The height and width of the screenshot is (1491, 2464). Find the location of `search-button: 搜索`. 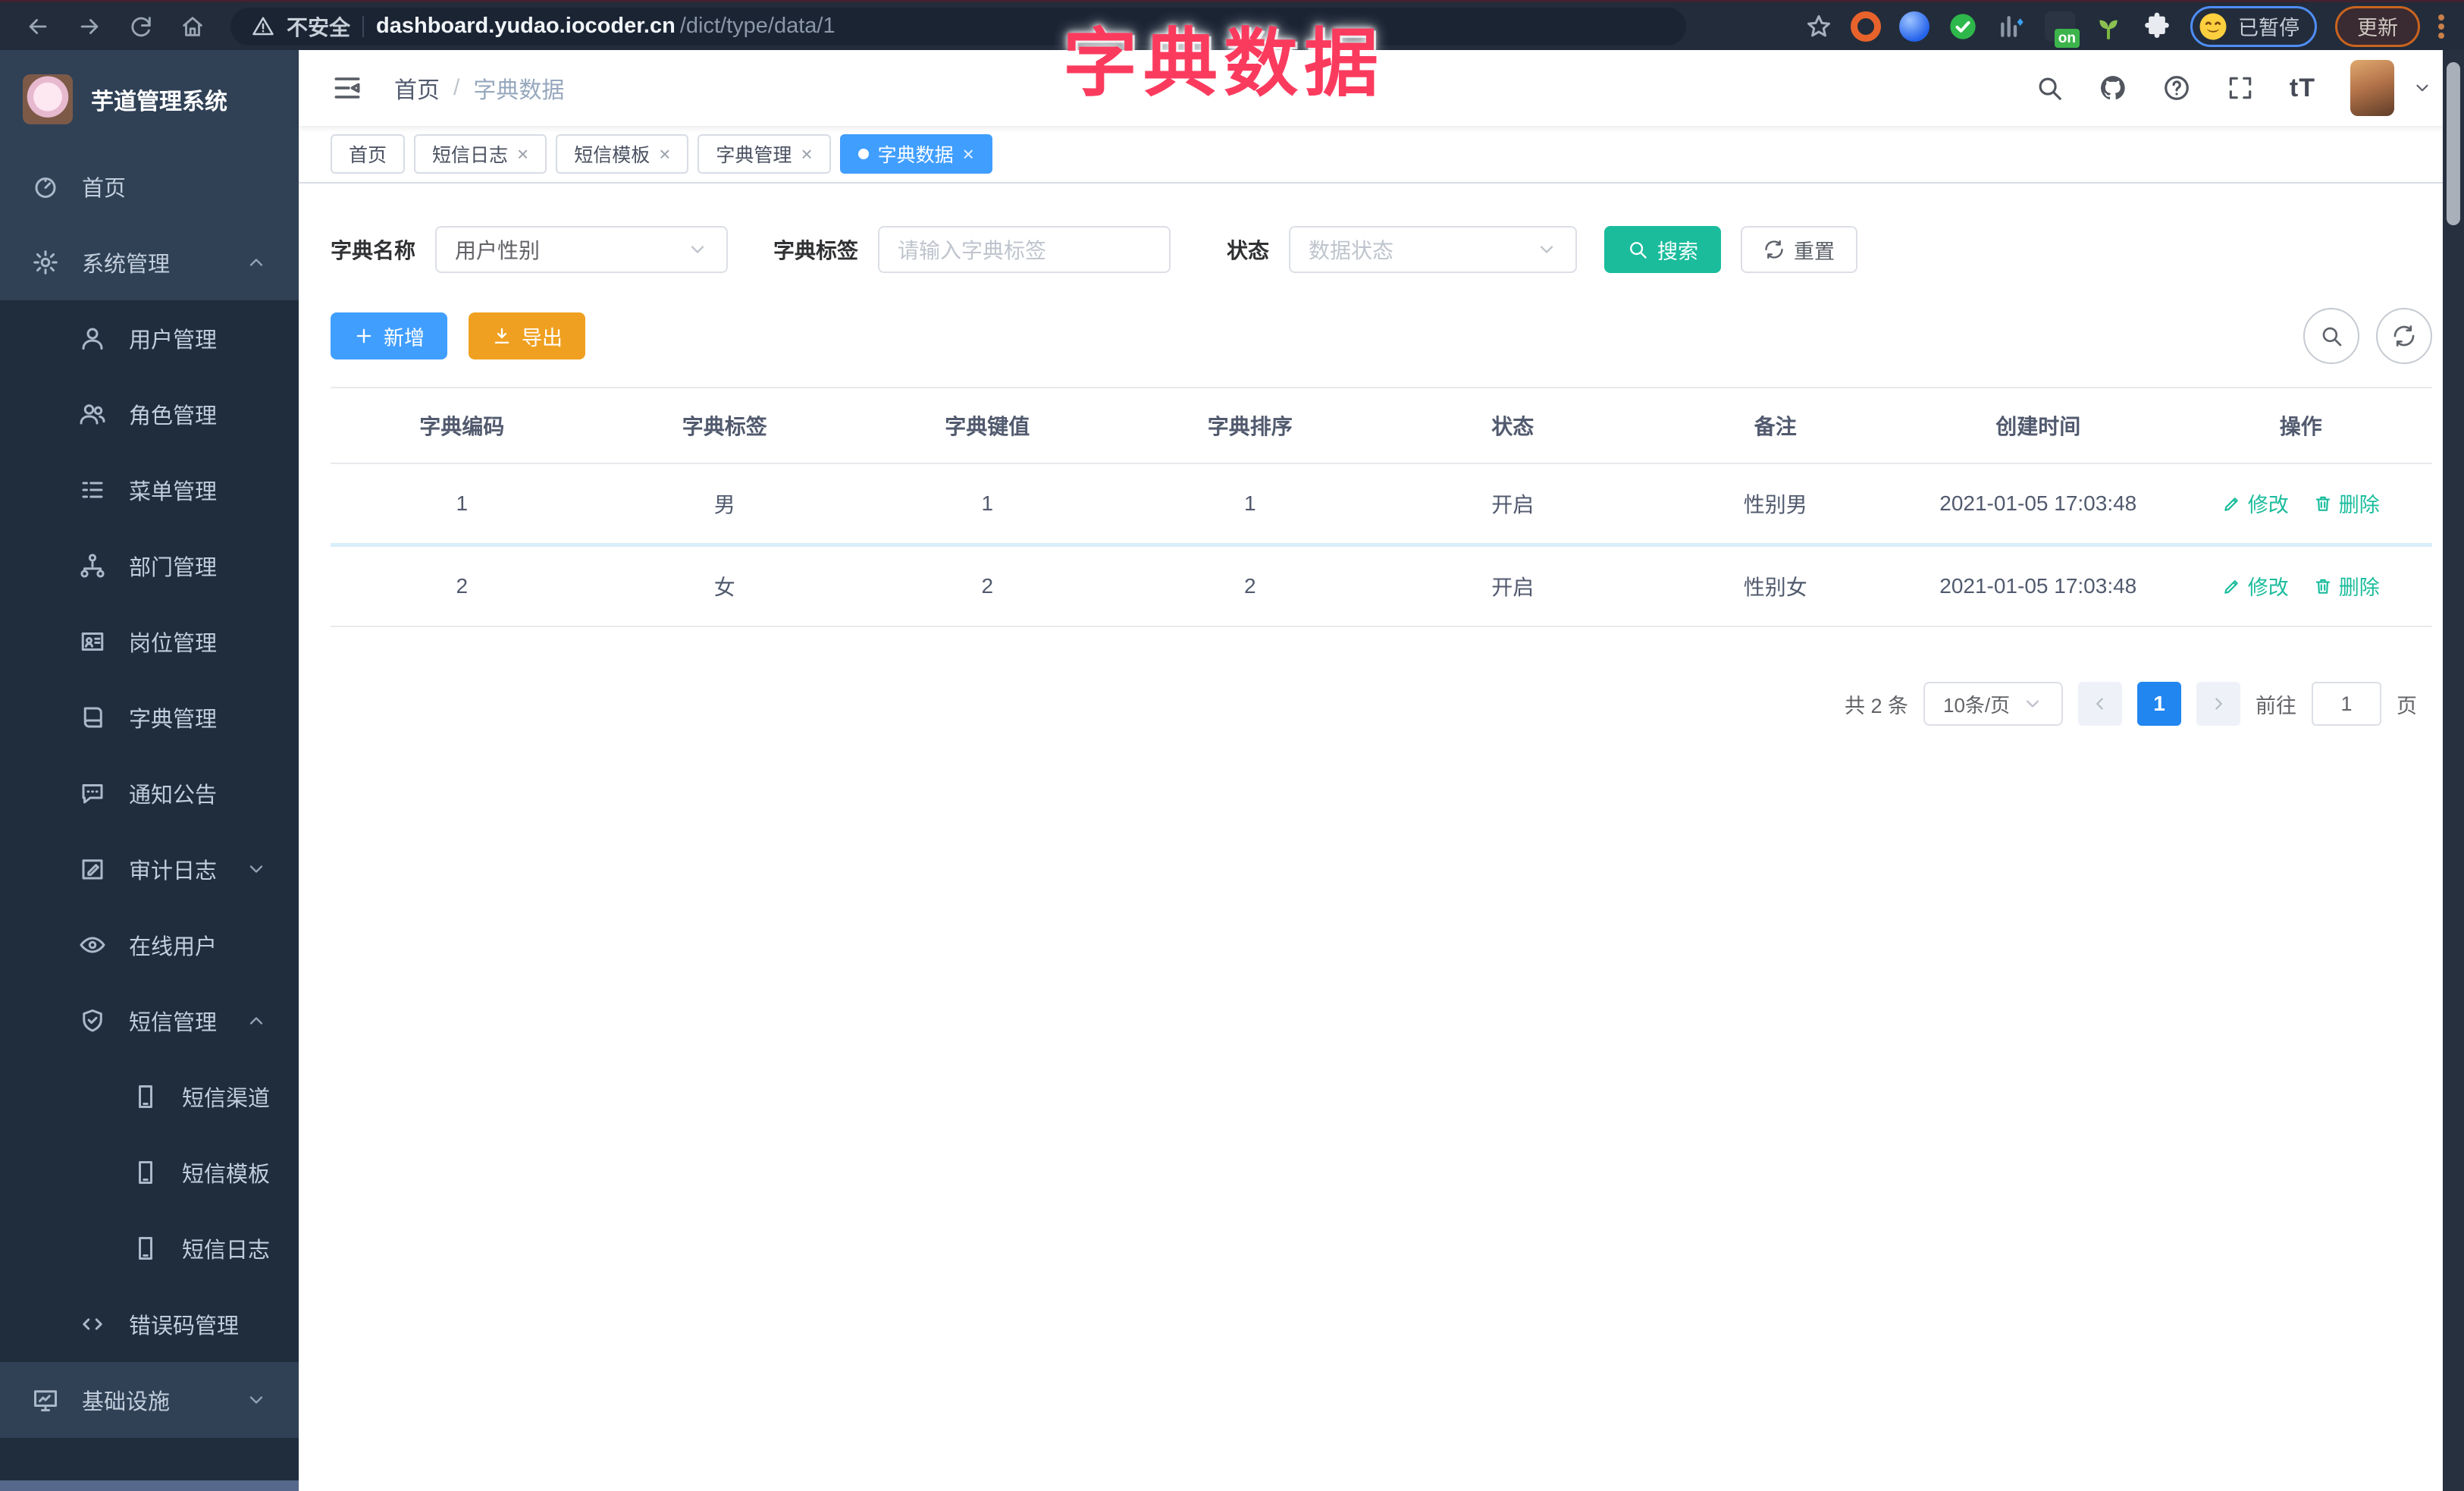

search-button: 搜索 is located at coordinates (1663, 249).